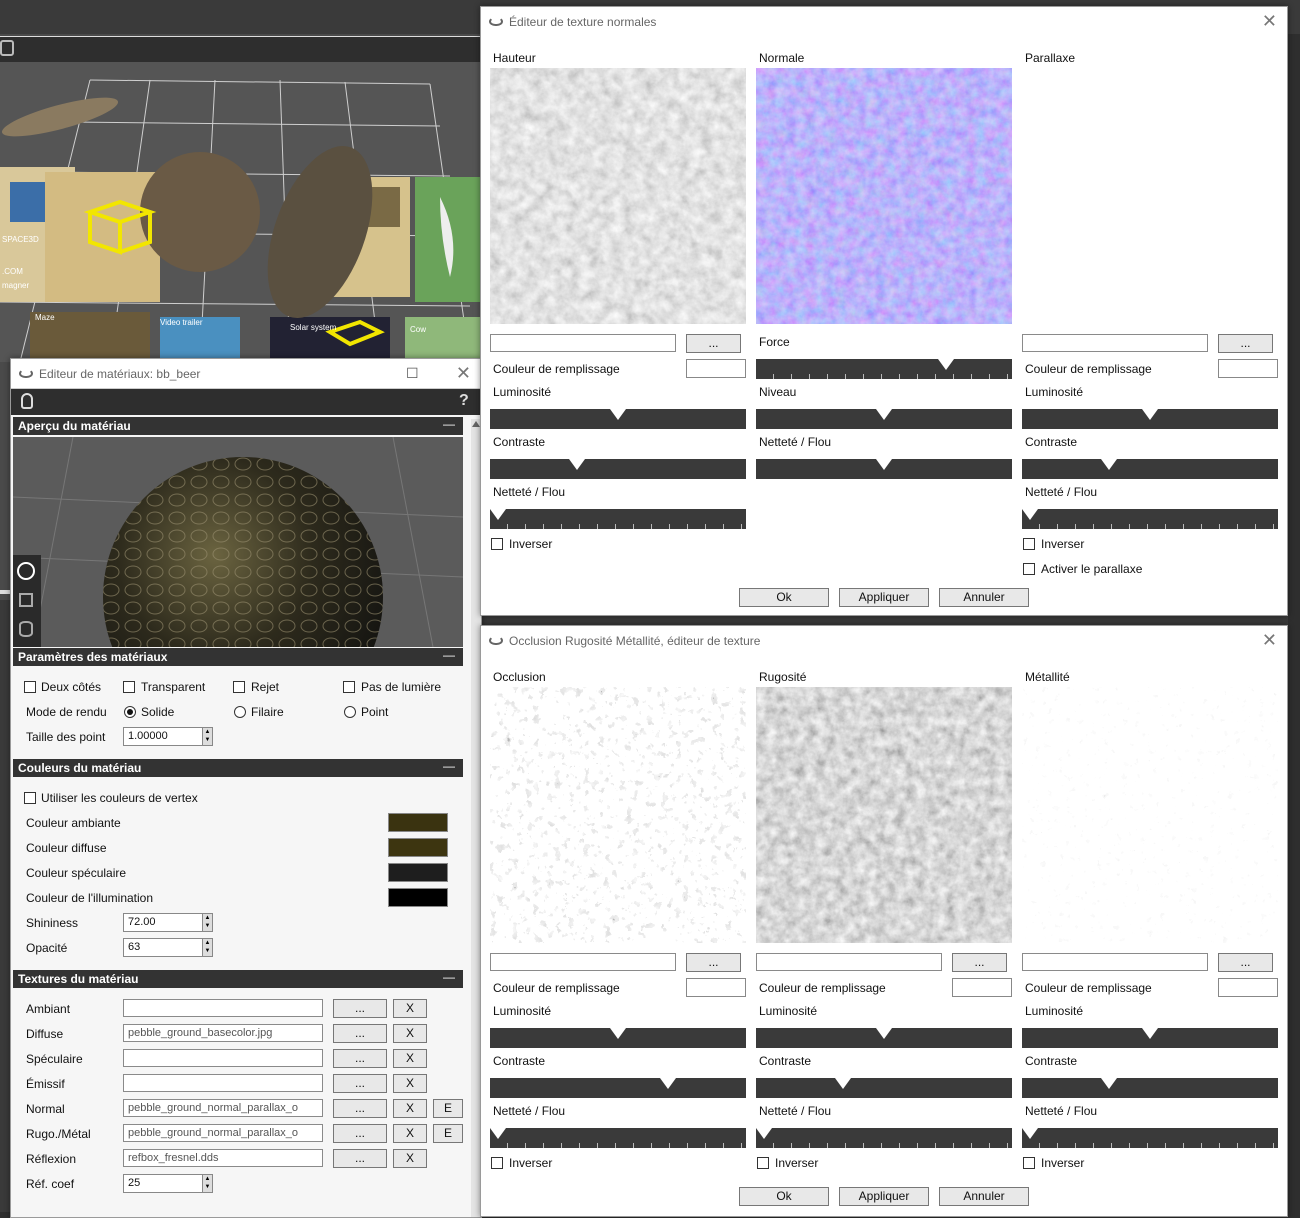 This screenshot has height=1218, width=1300. What do you see at coordinates (716, 368) in the screenshot?
I see `hauteur-fill-swatch` at bounding box center [716, 368].